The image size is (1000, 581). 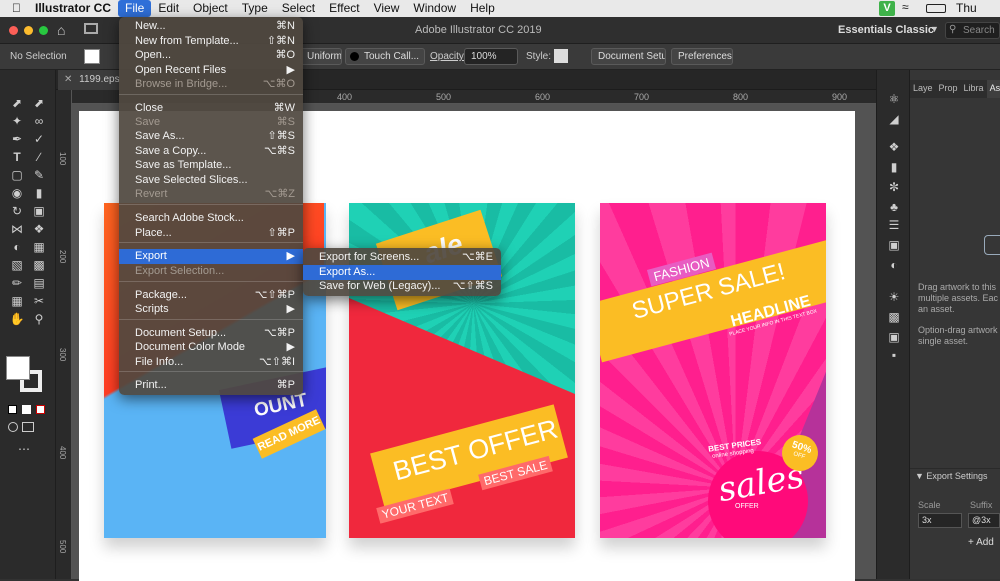 What do you see at coordinates (934, 29) in the screenshot?
I see `chevron-down-icon: ▼` at bounding box center [934, 29].